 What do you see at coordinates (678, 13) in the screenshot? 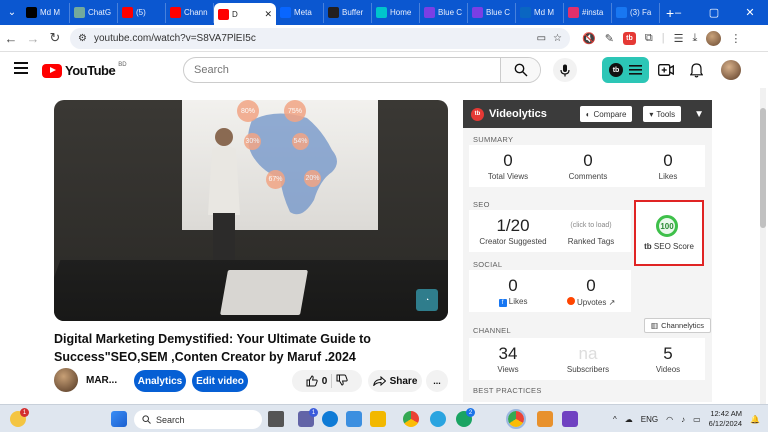
I see `minimize-icon: –` at bounding box center [678, 13].